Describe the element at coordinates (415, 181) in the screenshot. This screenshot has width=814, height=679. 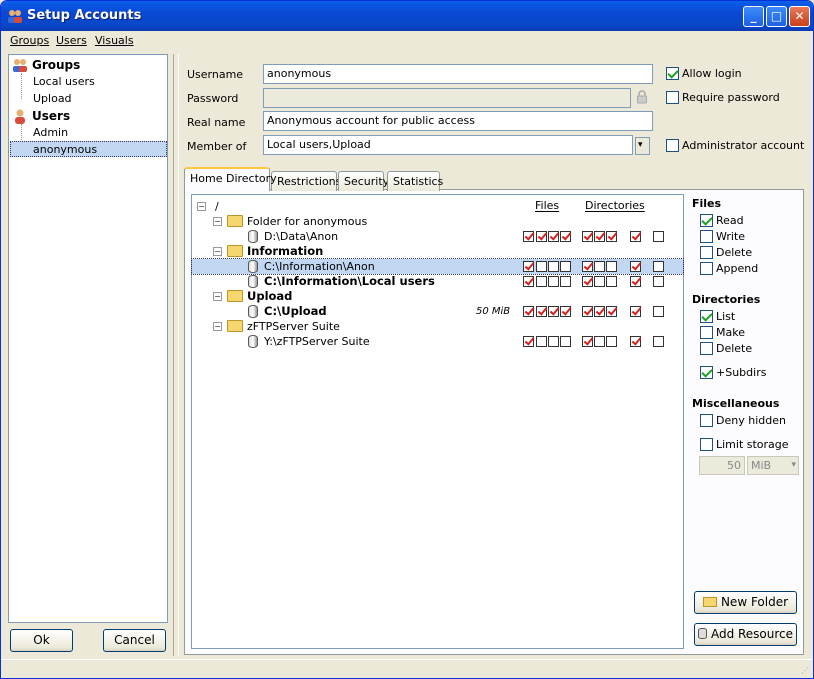
I see `tab-statistics: Statistics` at that location.